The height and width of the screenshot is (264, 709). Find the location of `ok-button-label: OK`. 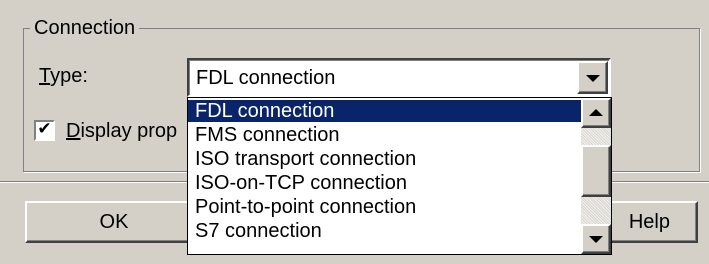

ok-button-label: OK is located at coordinates (114, 221).